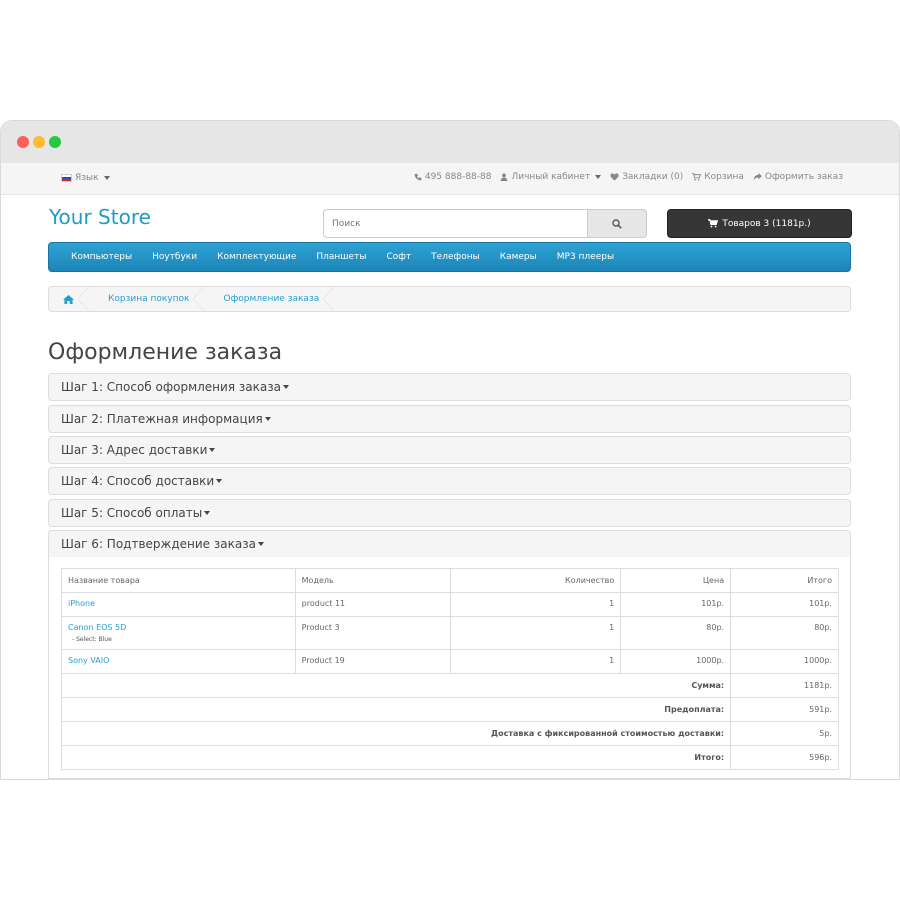 The width and height of the screenshot is (900, 900). Describe the element at coordinates (97, 627) in the screenshot. I see `product-link: Canon EOS 5D` at that location.